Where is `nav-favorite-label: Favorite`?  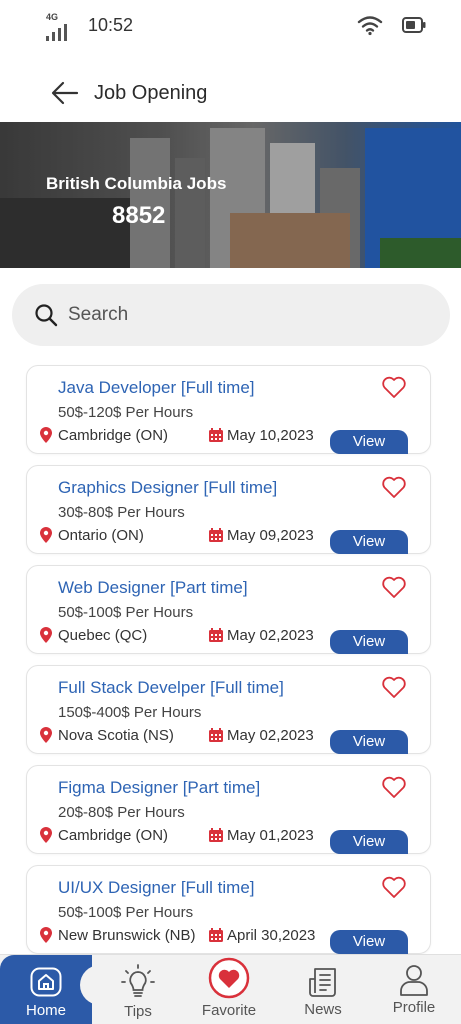 nav-favorite-label: Favorite is located at coordinates (229, 1010).